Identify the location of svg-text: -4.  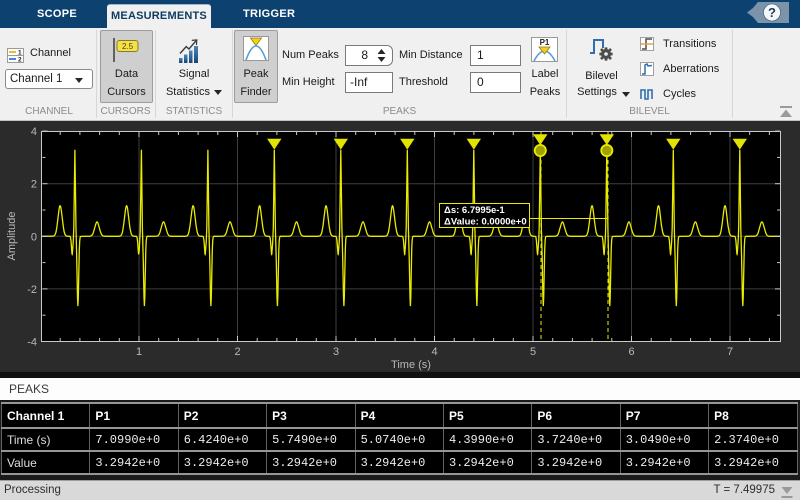
(32, 343).